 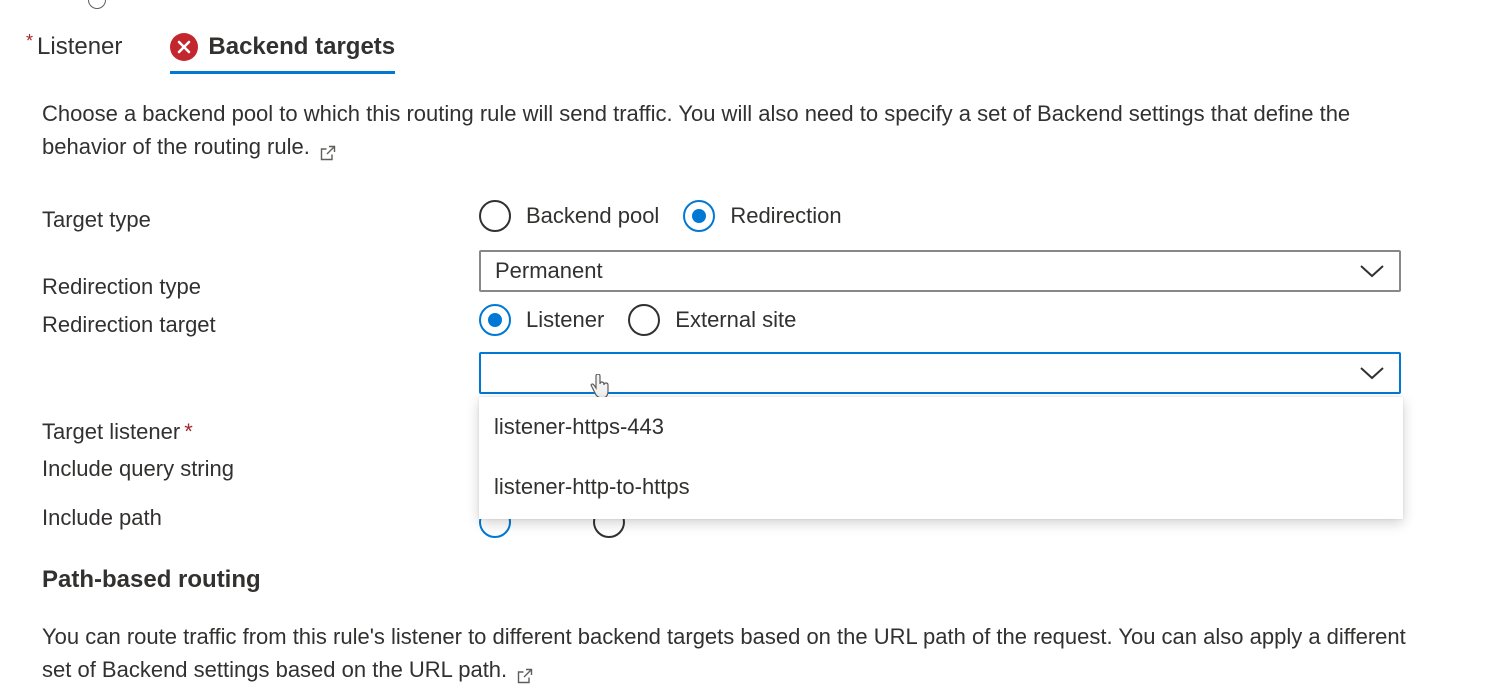 What do you see at coordinates (940, 271) in the screenshot?
I see `redirection-type-select: Permanent` at bounding box center [940, 271].